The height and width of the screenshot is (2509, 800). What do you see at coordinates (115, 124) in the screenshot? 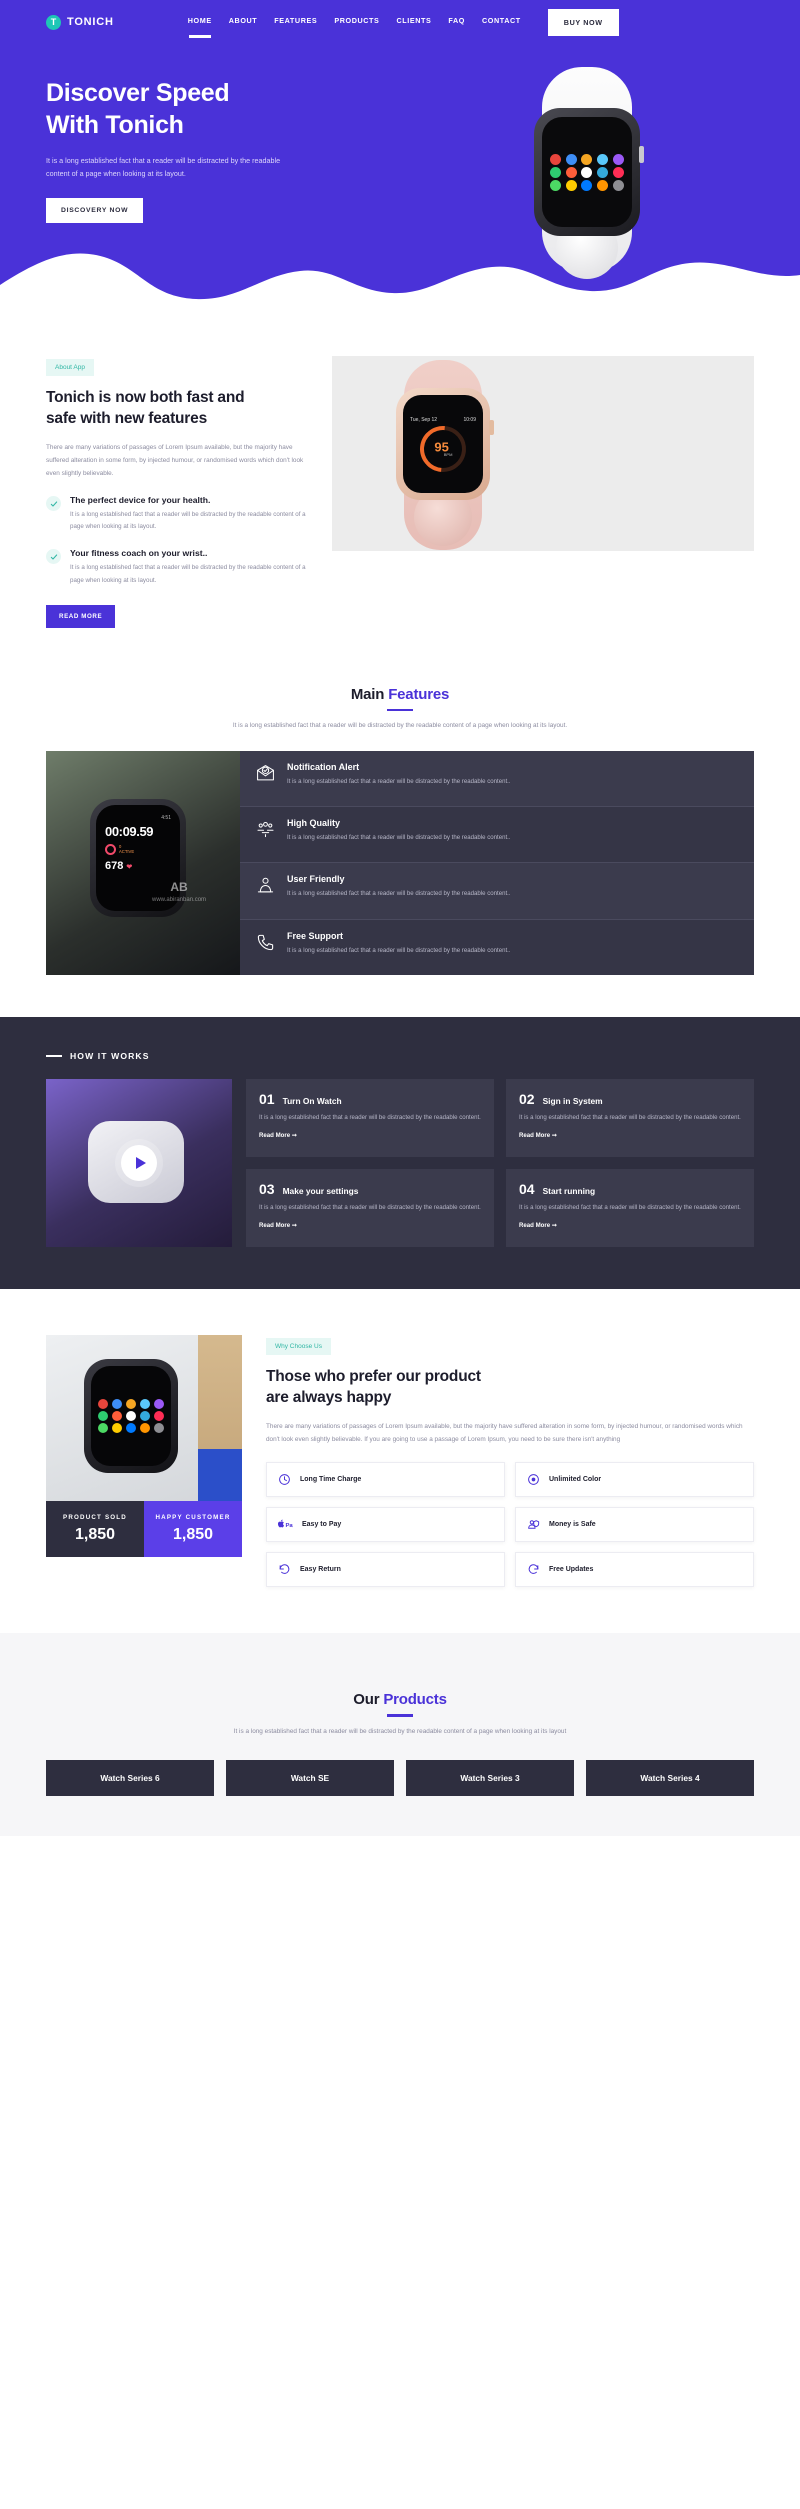
I see `hero-title-line2: With Tonich` at bounding box center [115, 124].